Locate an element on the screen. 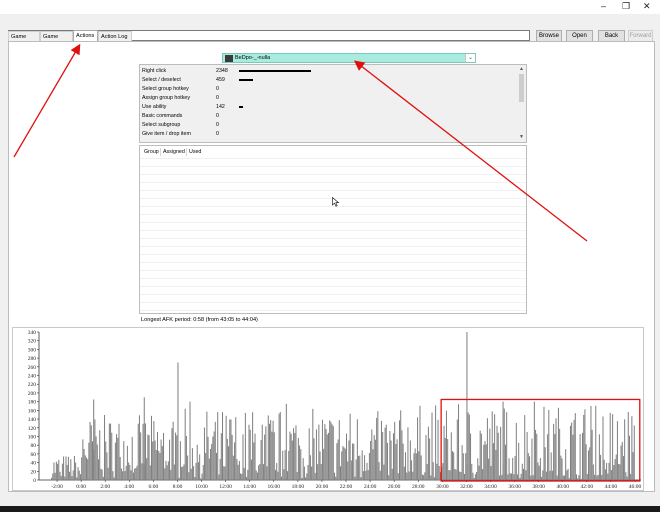 Image resolution: width=660 pixels, height=512 pixels. player-select: BeDpo-_-nulla ⌄ is located at coordinates (349, 58).